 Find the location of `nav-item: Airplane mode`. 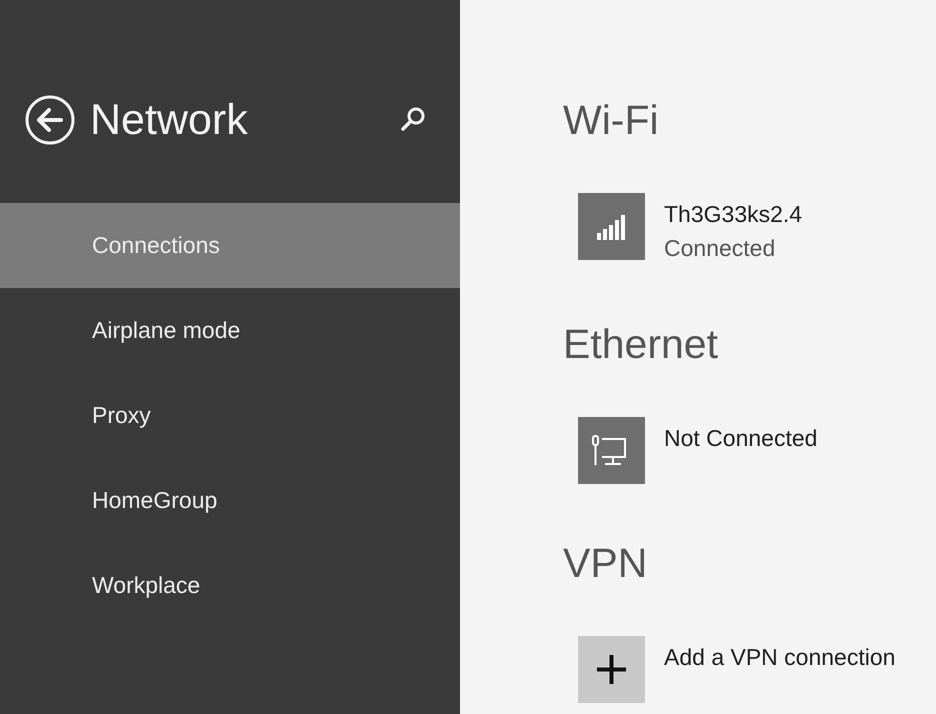

nav-item: Airplane mode is located at coordinates (230, 330).